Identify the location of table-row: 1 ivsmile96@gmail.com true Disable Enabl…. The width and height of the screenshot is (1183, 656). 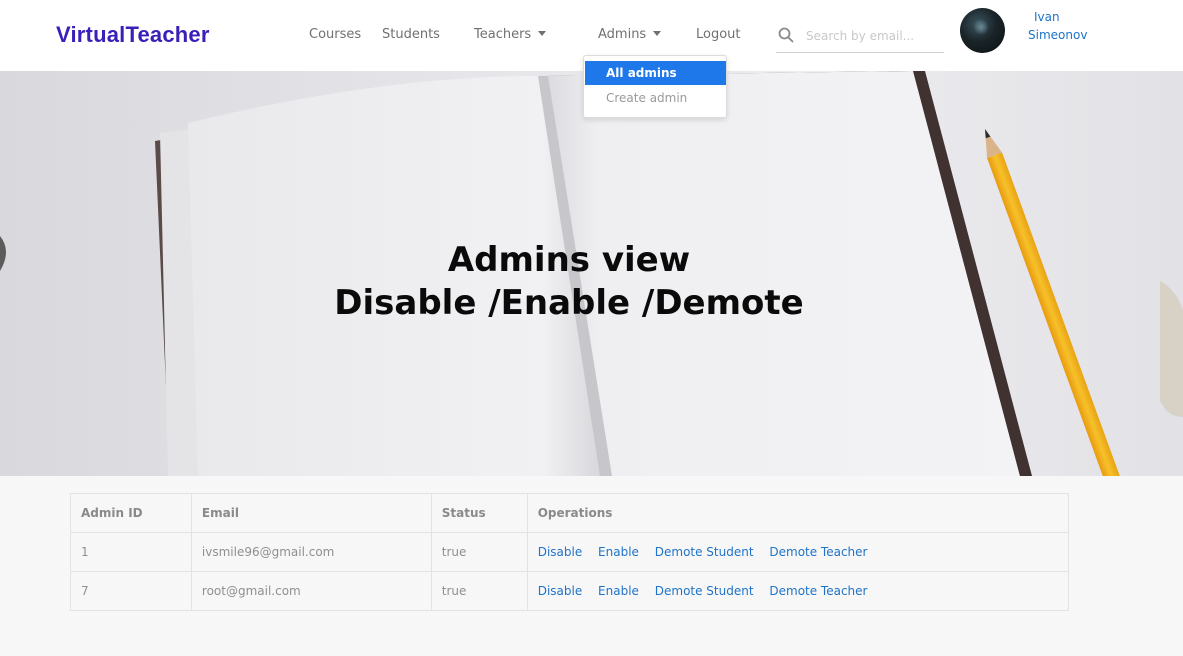
(570, 552).